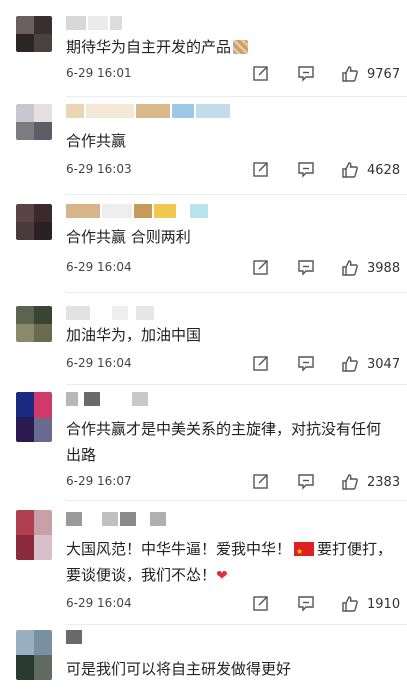  What do you see at coordinates (384, 170) in the screenshot?
I see `like-count: 4628` at bounding box center [384, 170].